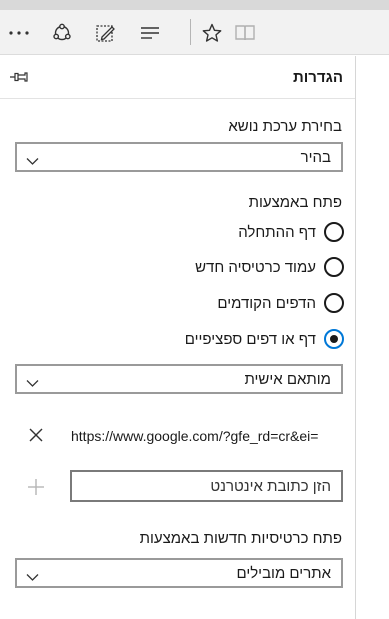 This screenshot has height=619, width=389. Describe the element at coordinates (194, 5) in the screenshot. I see `title-strip` at that location.